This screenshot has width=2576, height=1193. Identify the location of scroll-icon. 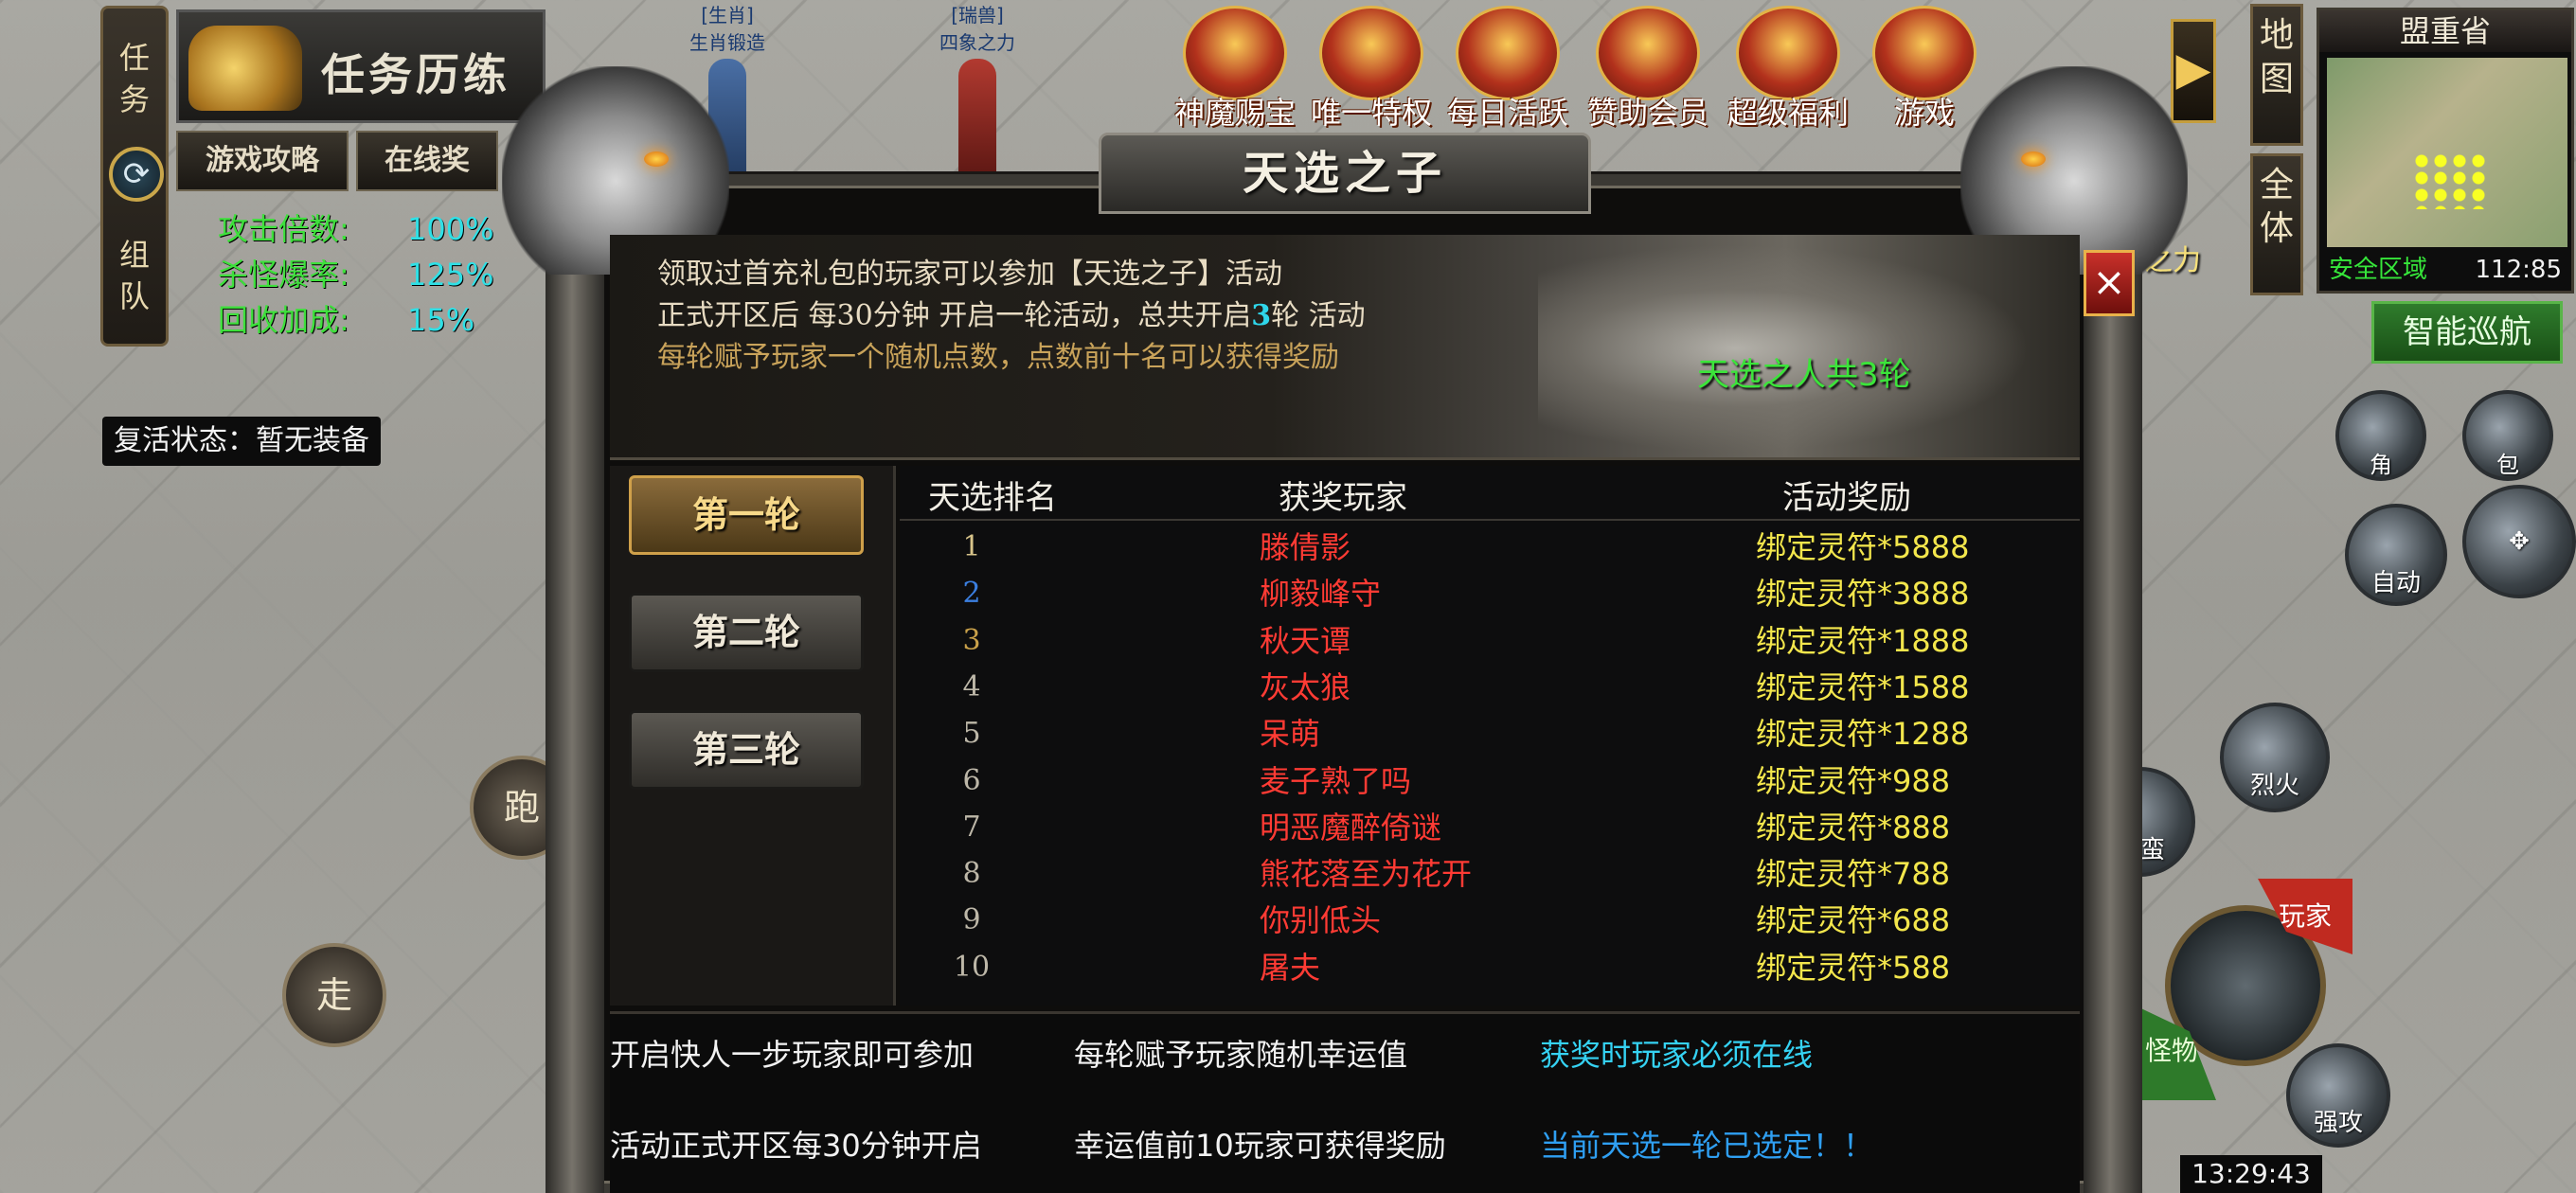
(1508, 53).